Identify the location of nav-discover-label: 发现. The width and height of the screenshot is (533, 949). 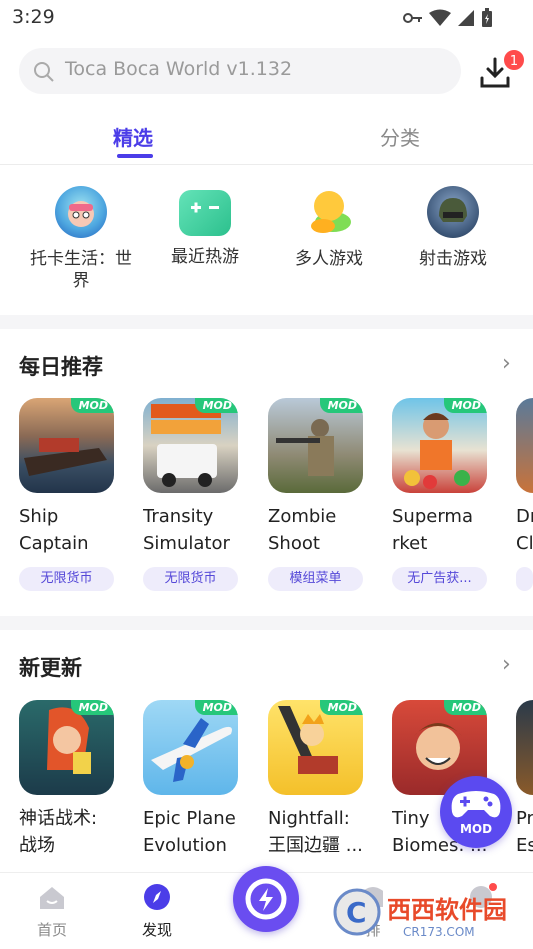
(156, 930).